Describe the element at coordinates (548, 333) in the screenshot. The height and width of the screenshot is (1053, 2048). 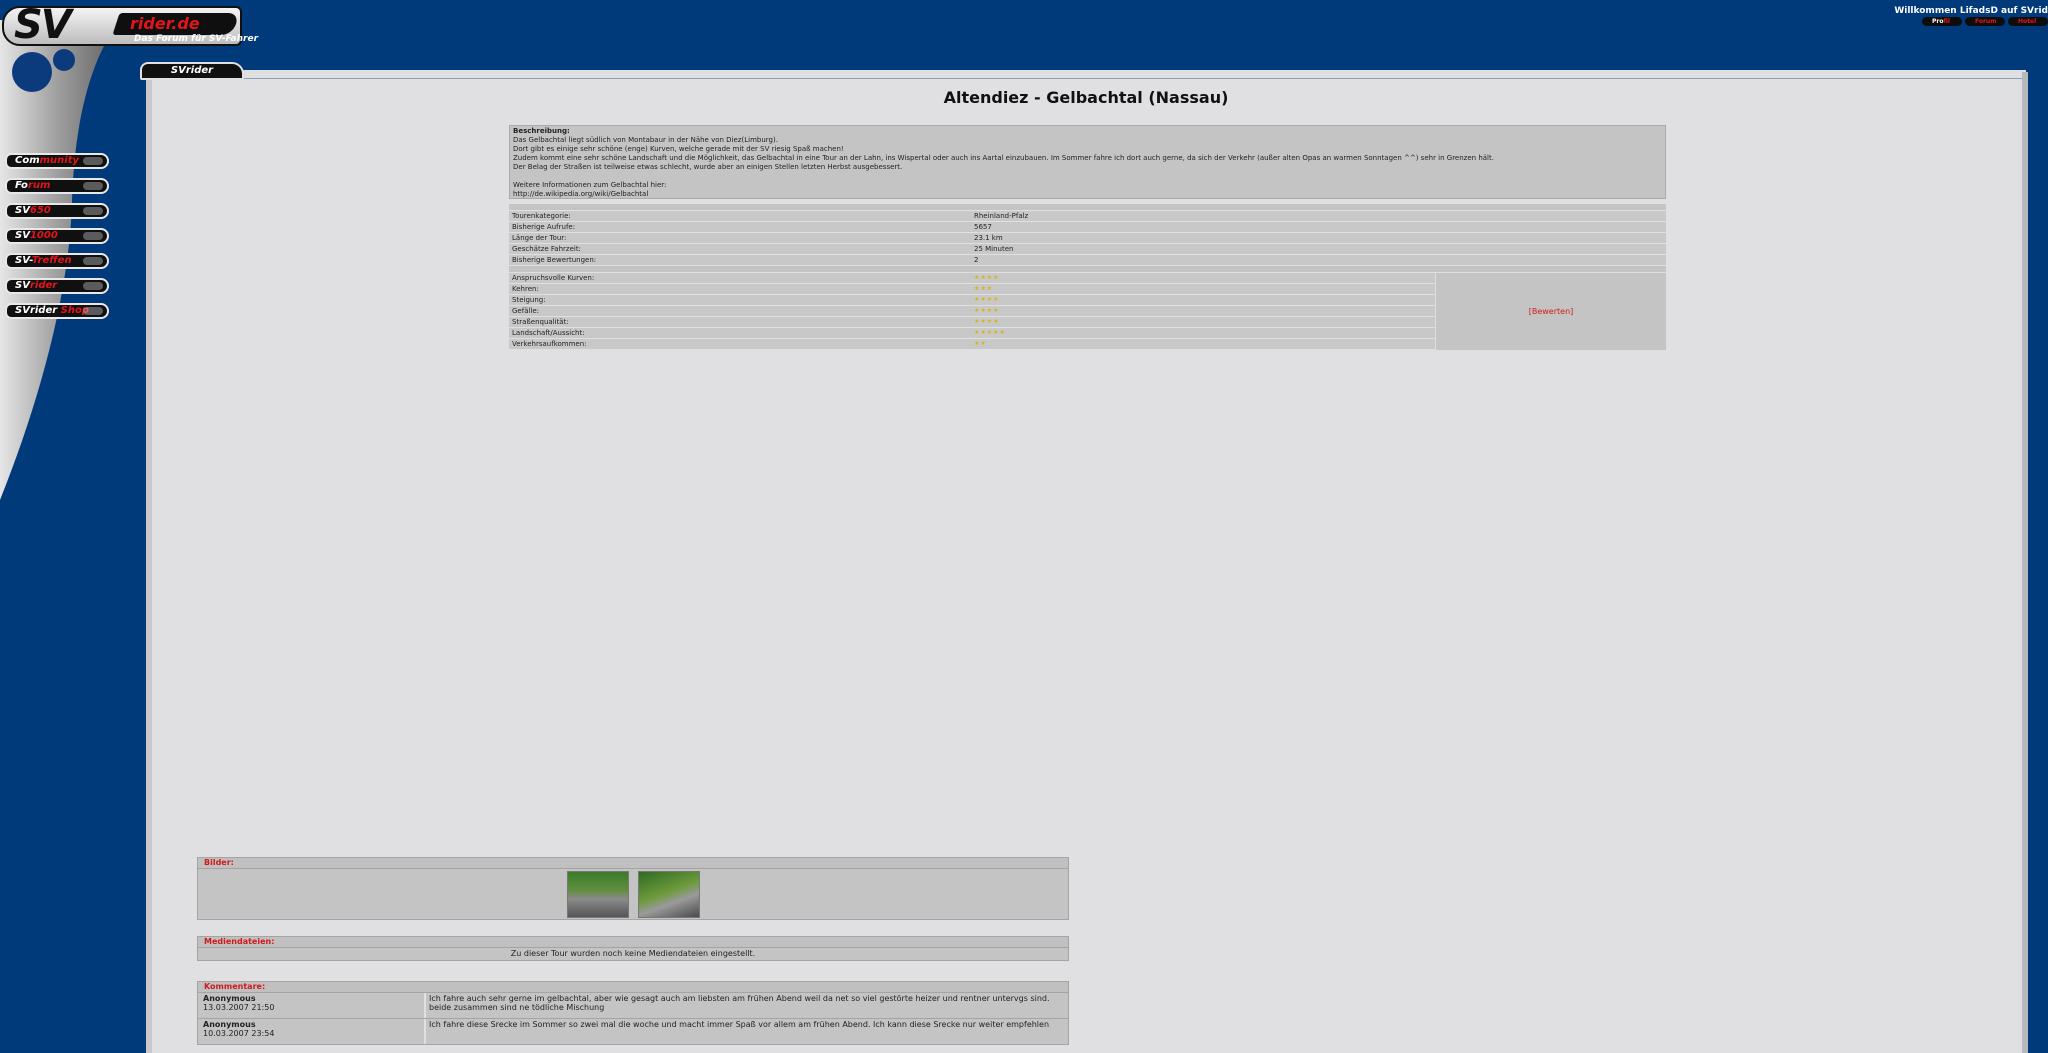
I see `rating-label: Landschaft/Aussicht:` at that location.